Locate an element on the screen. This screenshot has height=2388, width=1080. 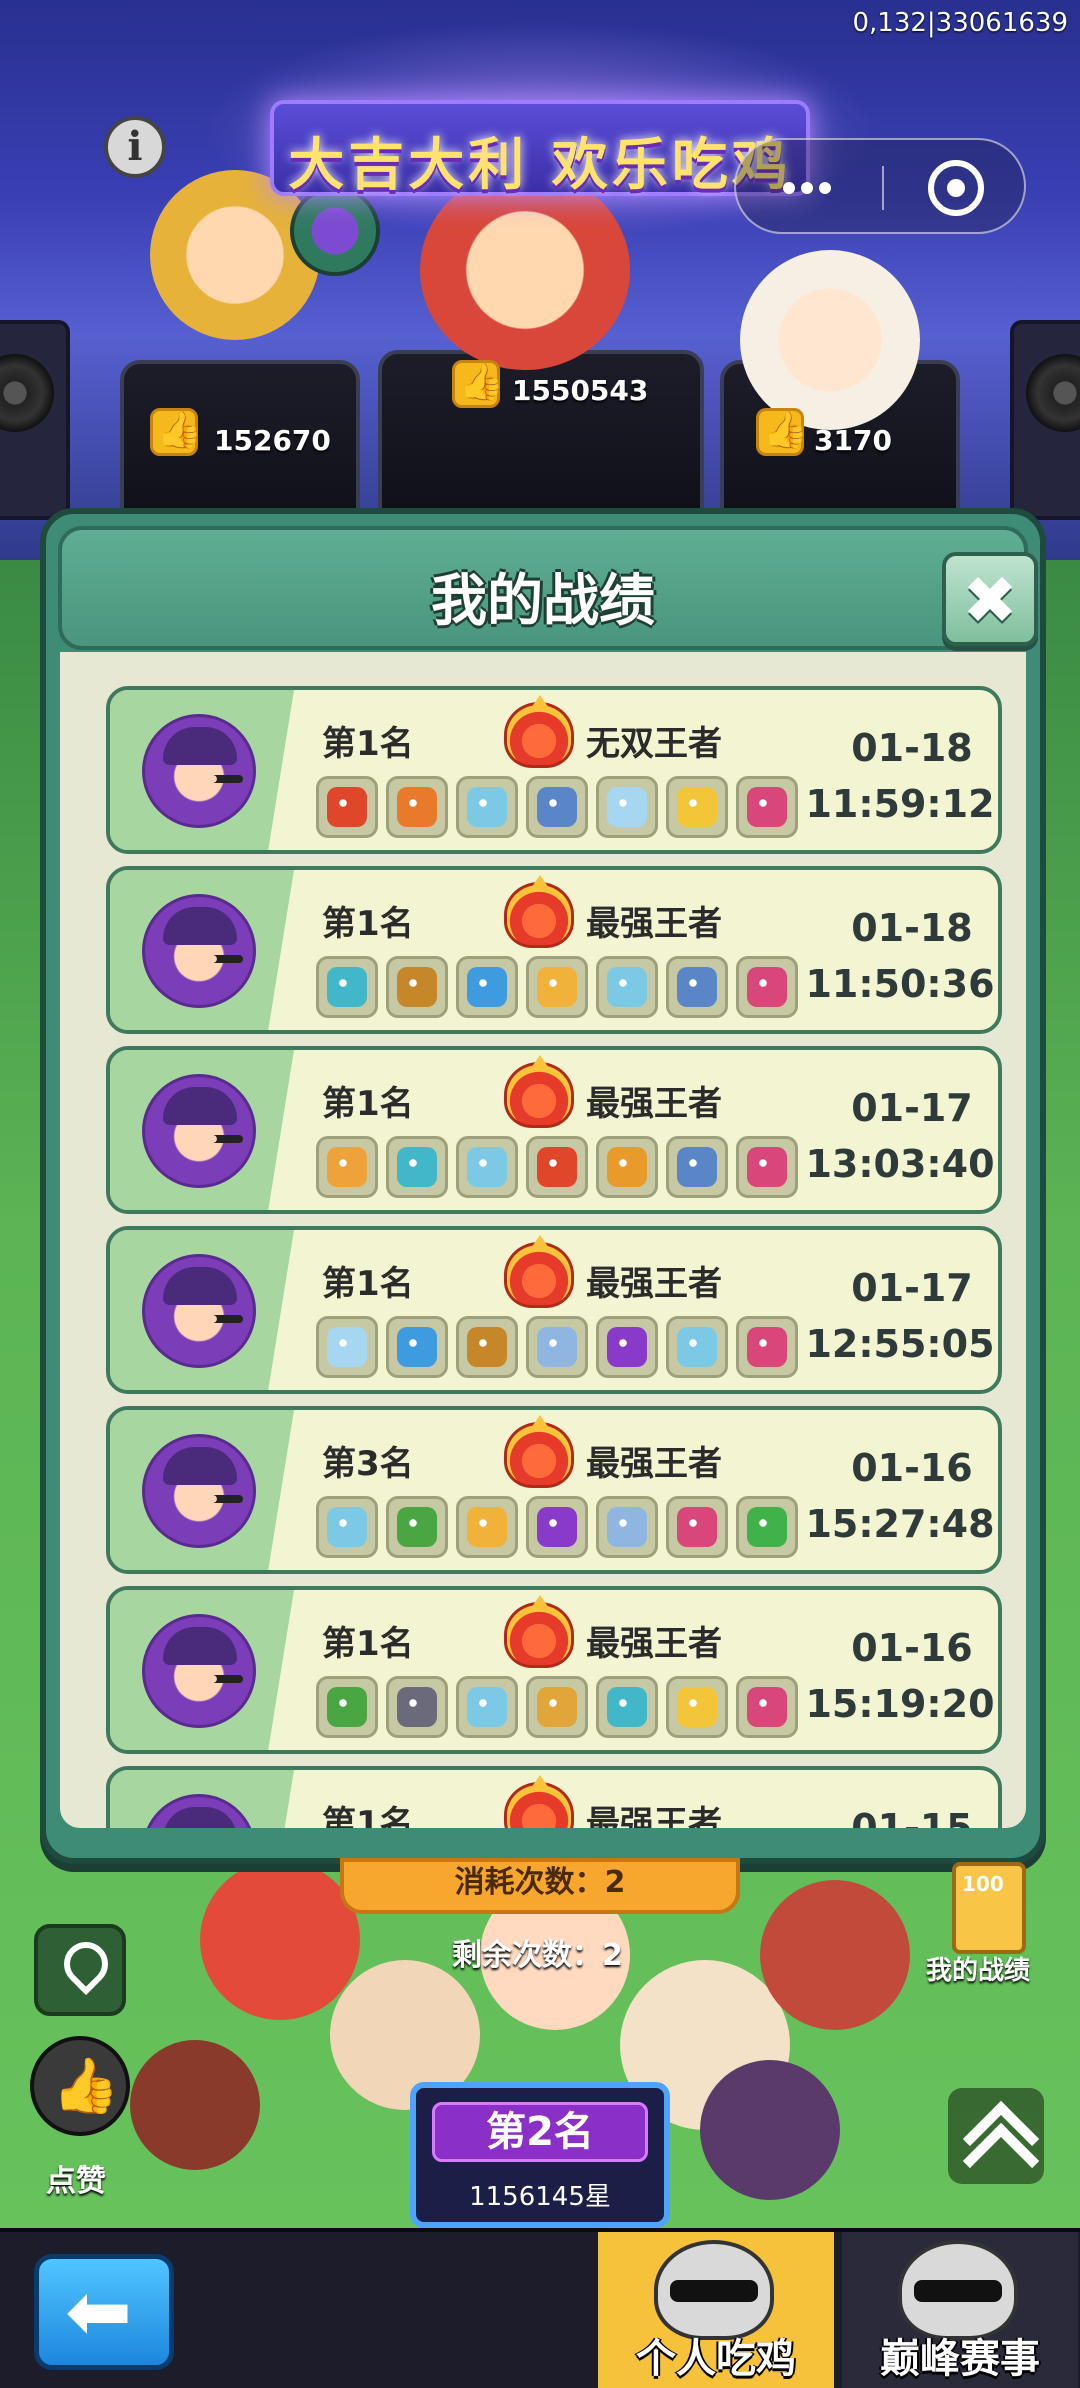
modal-title: 我的战绩 is located at coordinates (543, 601).